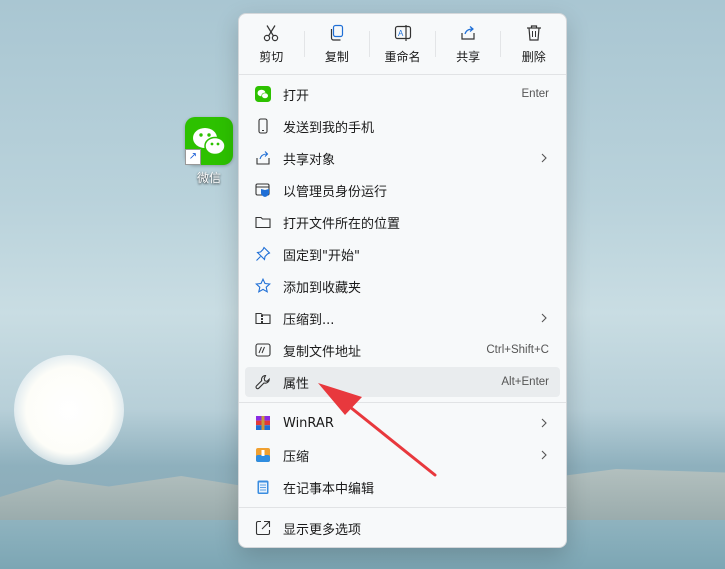 The width and height of the screenshot is (725, 569). Describe the element at coordinates (209, 141) in the screenshot. I see `wechat-icon: ↗` at that location.